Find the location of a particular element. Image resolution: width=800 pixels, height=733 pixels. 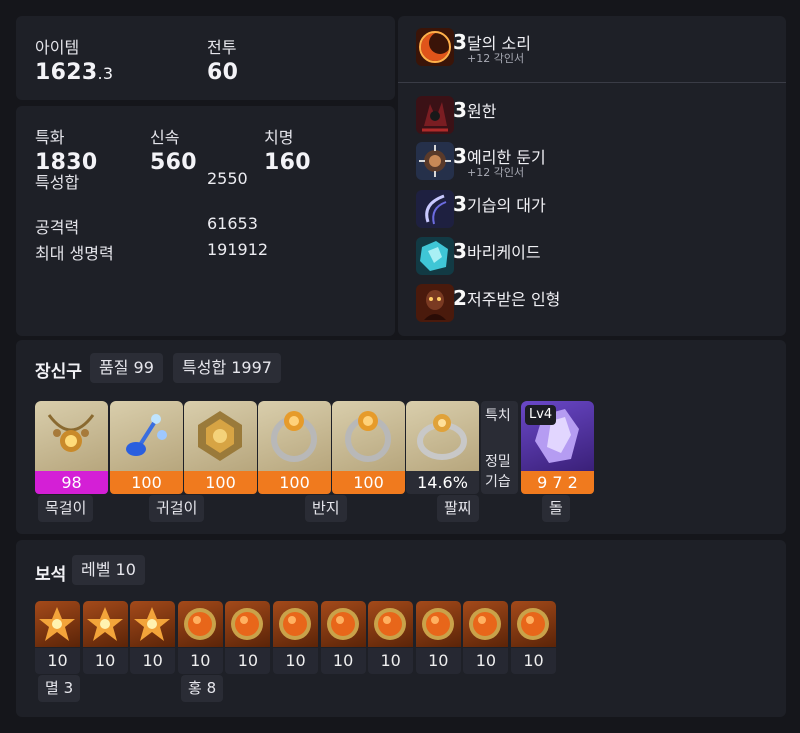

quality-chip: 품질 99 is located at coordinates (126, 368).